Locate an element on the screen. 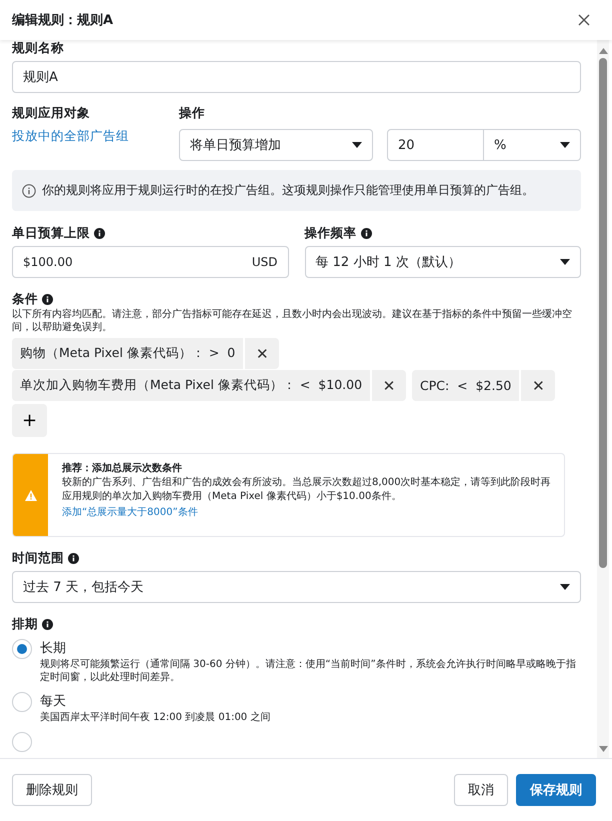 The width and height of the screenshot is (612, 821). ad-sets-link: 投放中的全部广告组 is located at coordinates (70, 136).